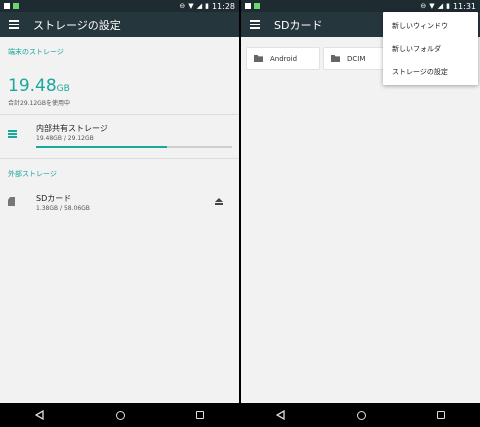  What do you see at coordinates (63, 89) in the screenshot?
I see `total-used-unit: GB` at bounding box center [63, 89].